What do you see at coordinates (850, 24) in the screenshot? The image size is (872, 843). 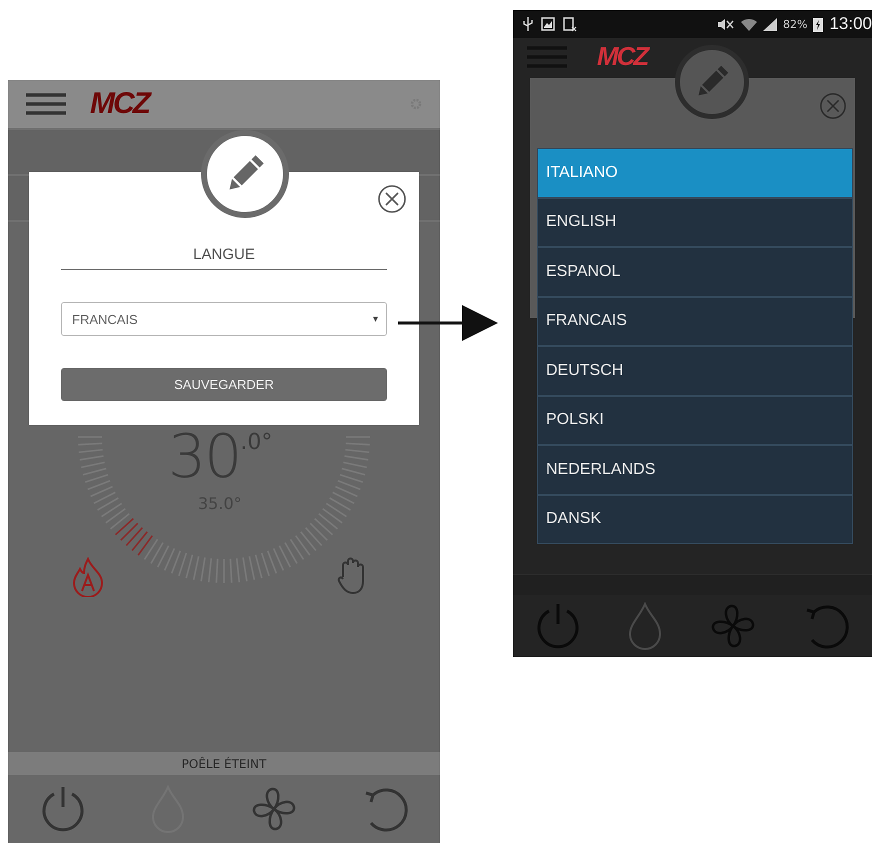 I see `clock-time: 13:00` at bounding box center [850, 24].